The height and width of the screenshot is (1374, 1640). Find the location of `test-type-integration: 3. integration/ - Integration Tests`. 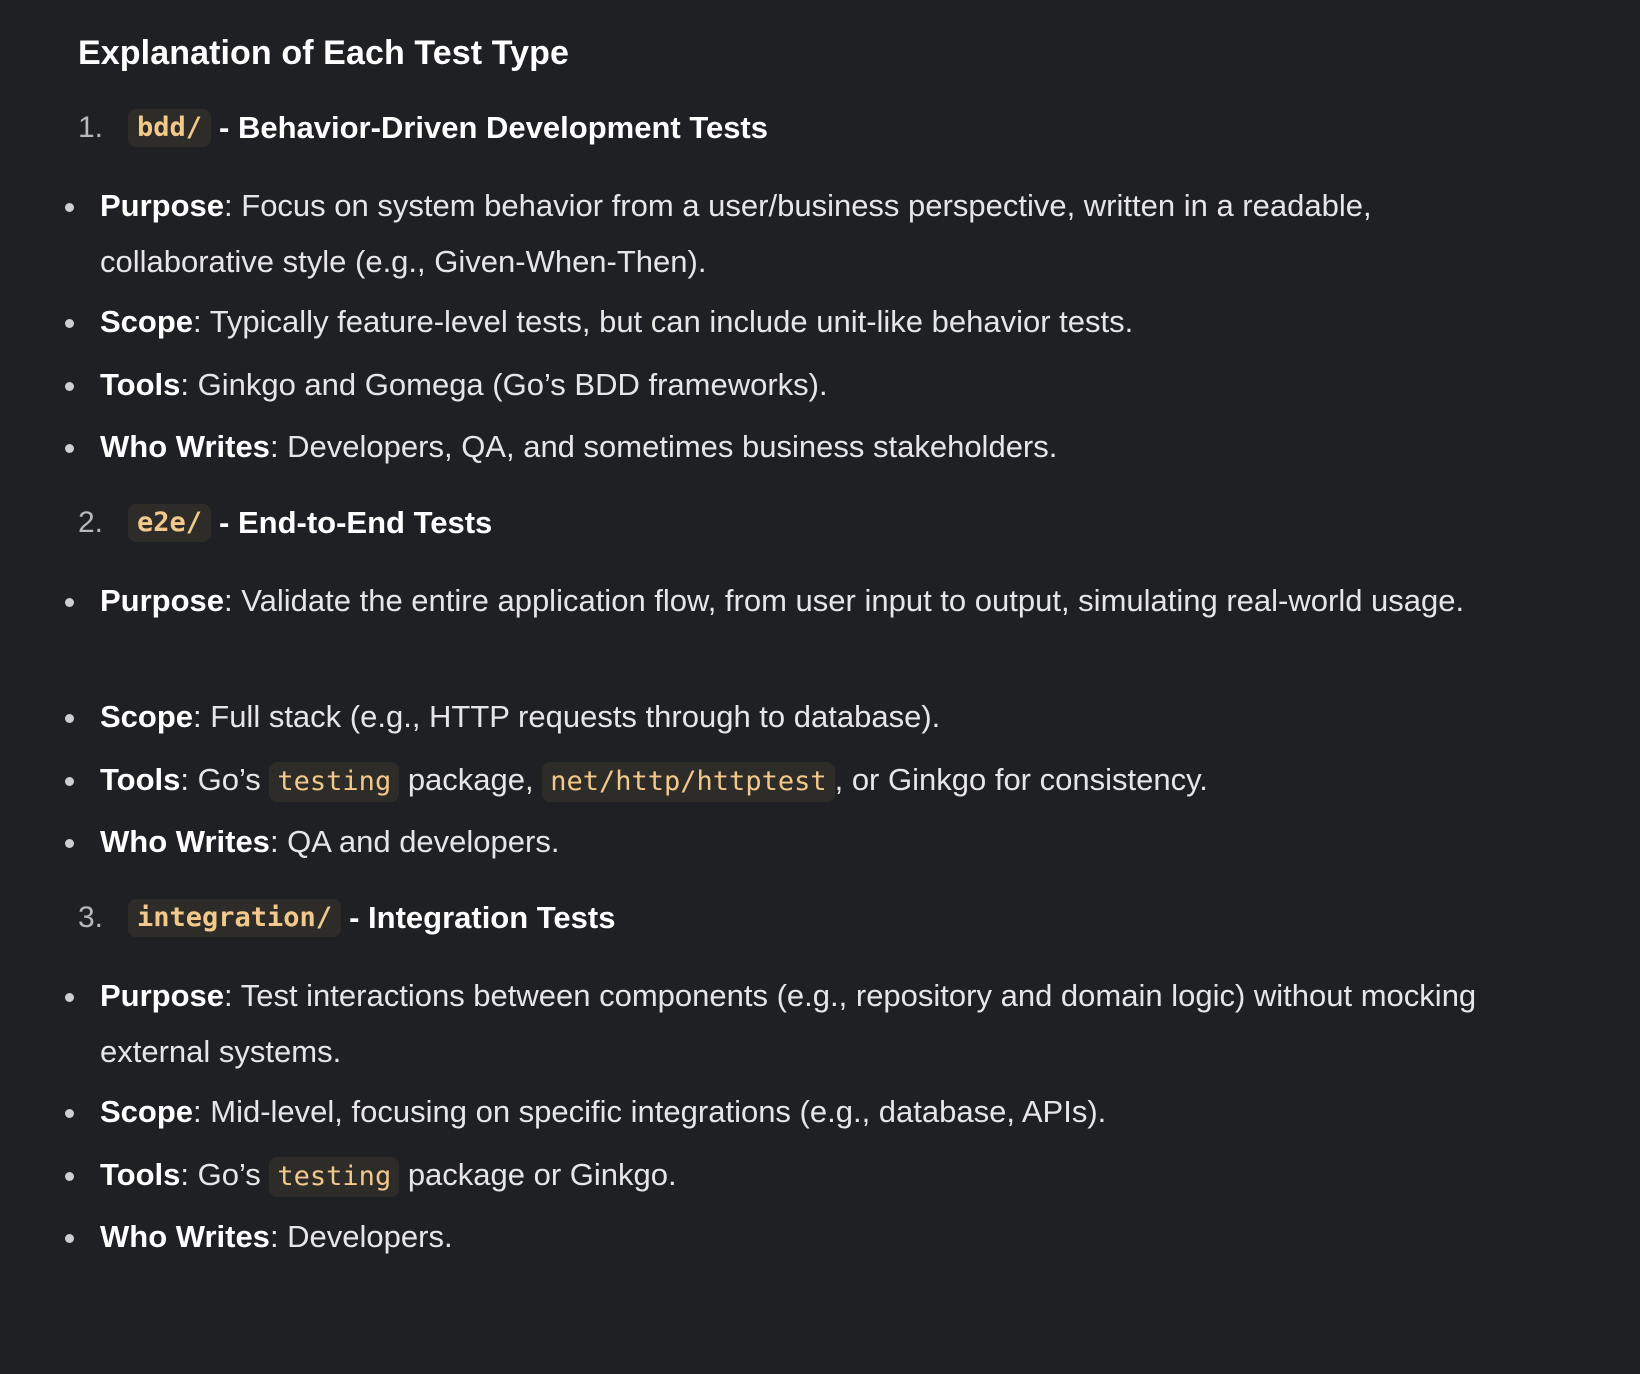

test-type-integration: 3. integration/ - Integration Tests is located at coordinates (828, 918).